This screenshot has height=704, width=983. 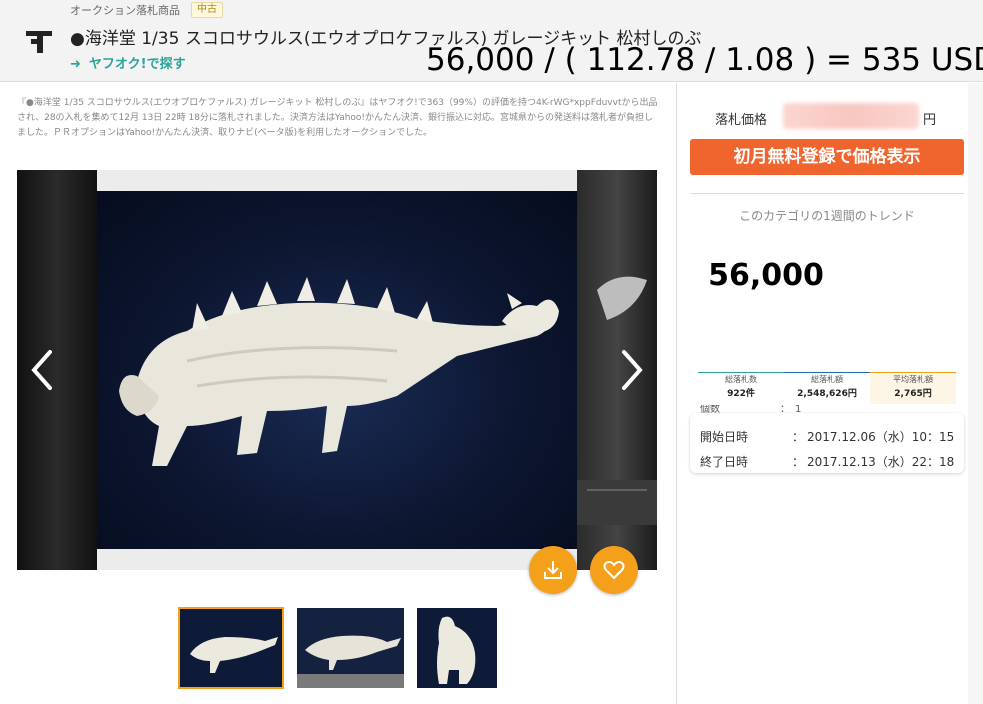 I want to click on price-unit: 円, so click(x=930, y=120).